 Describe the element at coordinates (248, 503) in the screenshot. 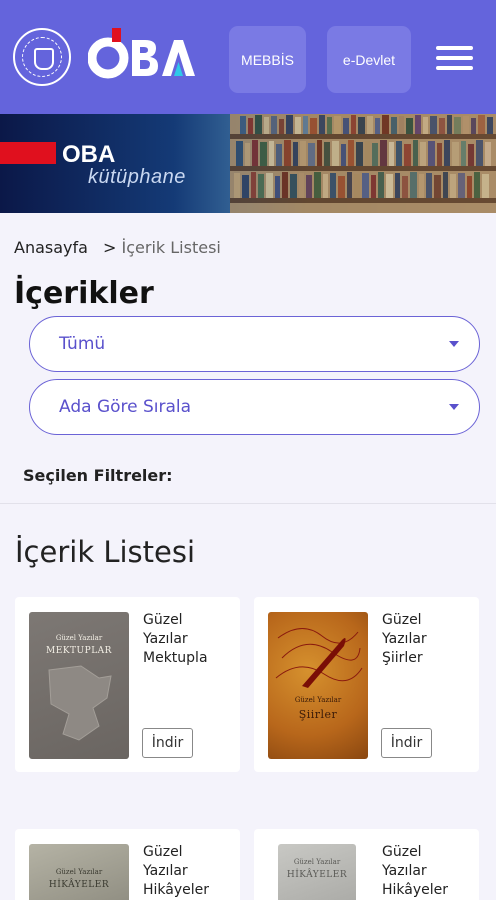

I see `divider` at that location.